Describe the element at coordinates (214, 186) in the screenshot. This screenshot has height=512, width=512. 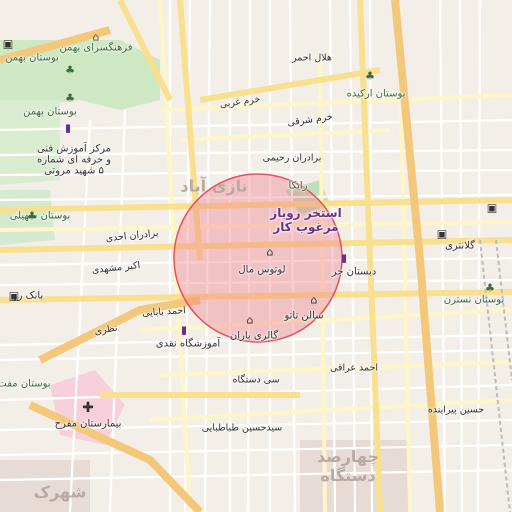
I see `label-naziabad: نازی آباد` at that location.